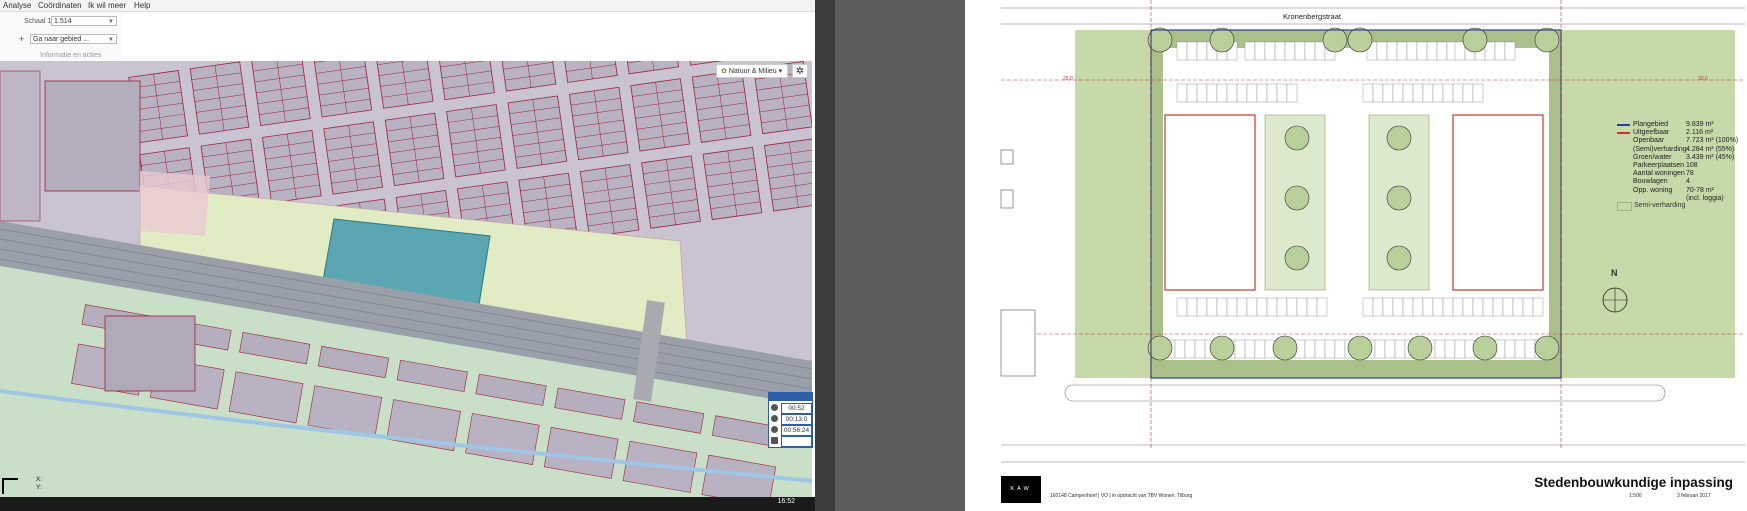  I want to click on legend-key: Aantal woningen, so click(1659, 174).